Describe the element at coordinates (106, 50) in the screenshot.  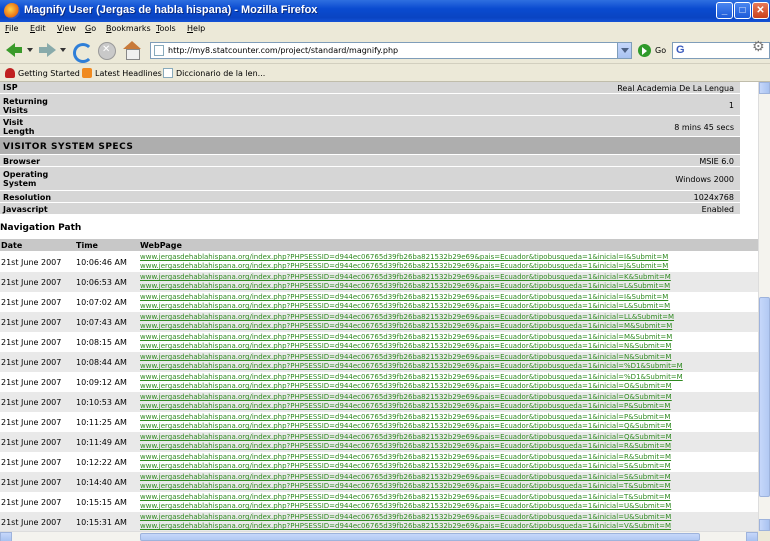
I see `stop-icon` at that location.